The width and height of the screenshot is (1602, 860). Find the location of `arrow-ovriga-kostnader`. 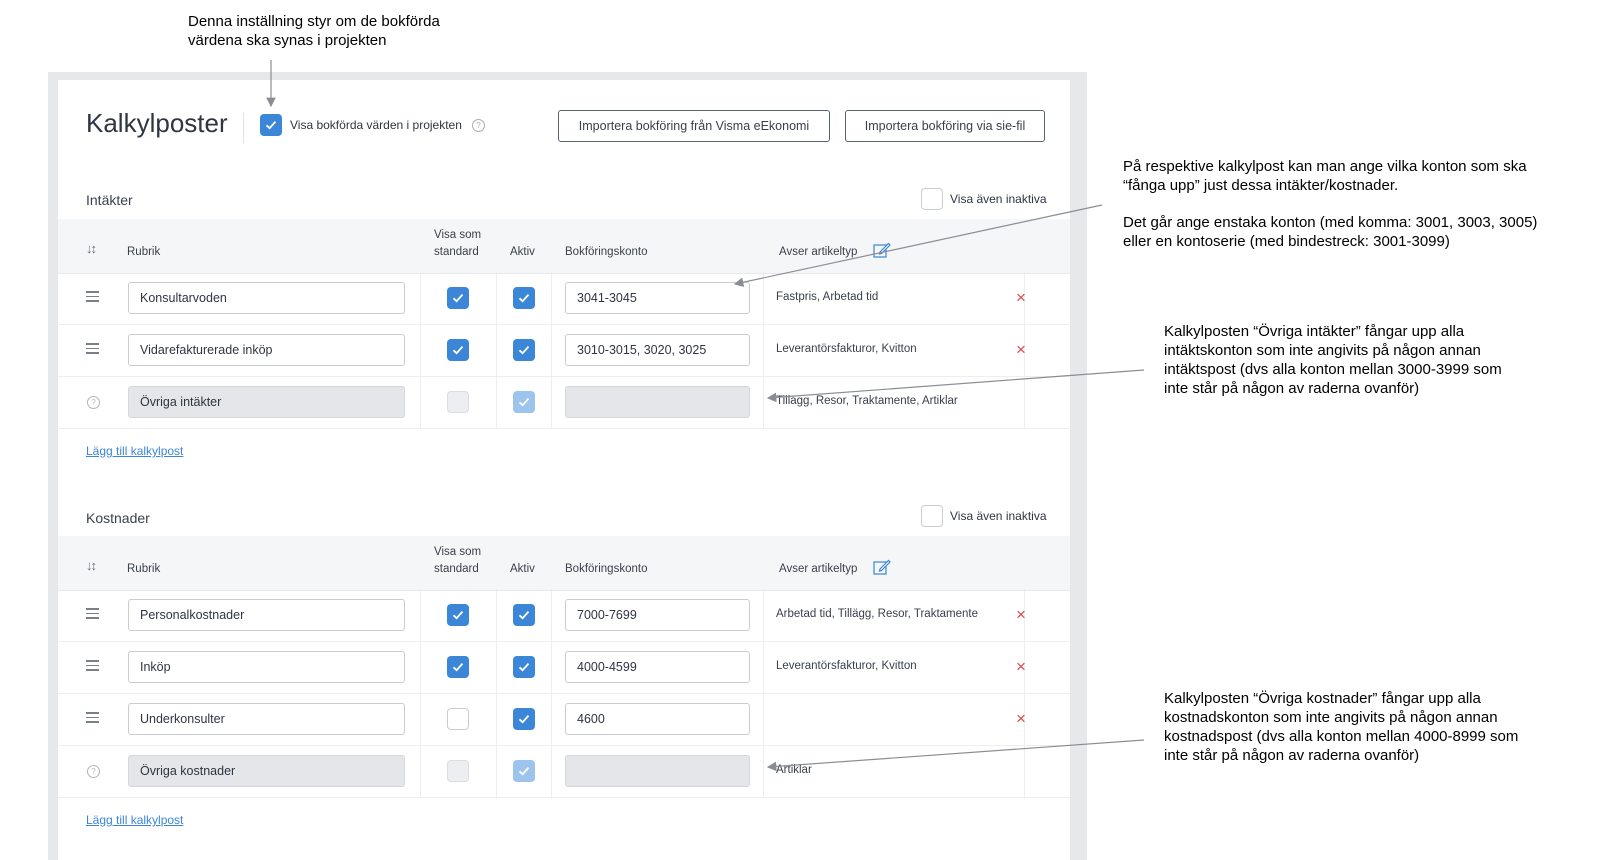

arrow-ovriga-kostnader is located at coordinates (955, 755).